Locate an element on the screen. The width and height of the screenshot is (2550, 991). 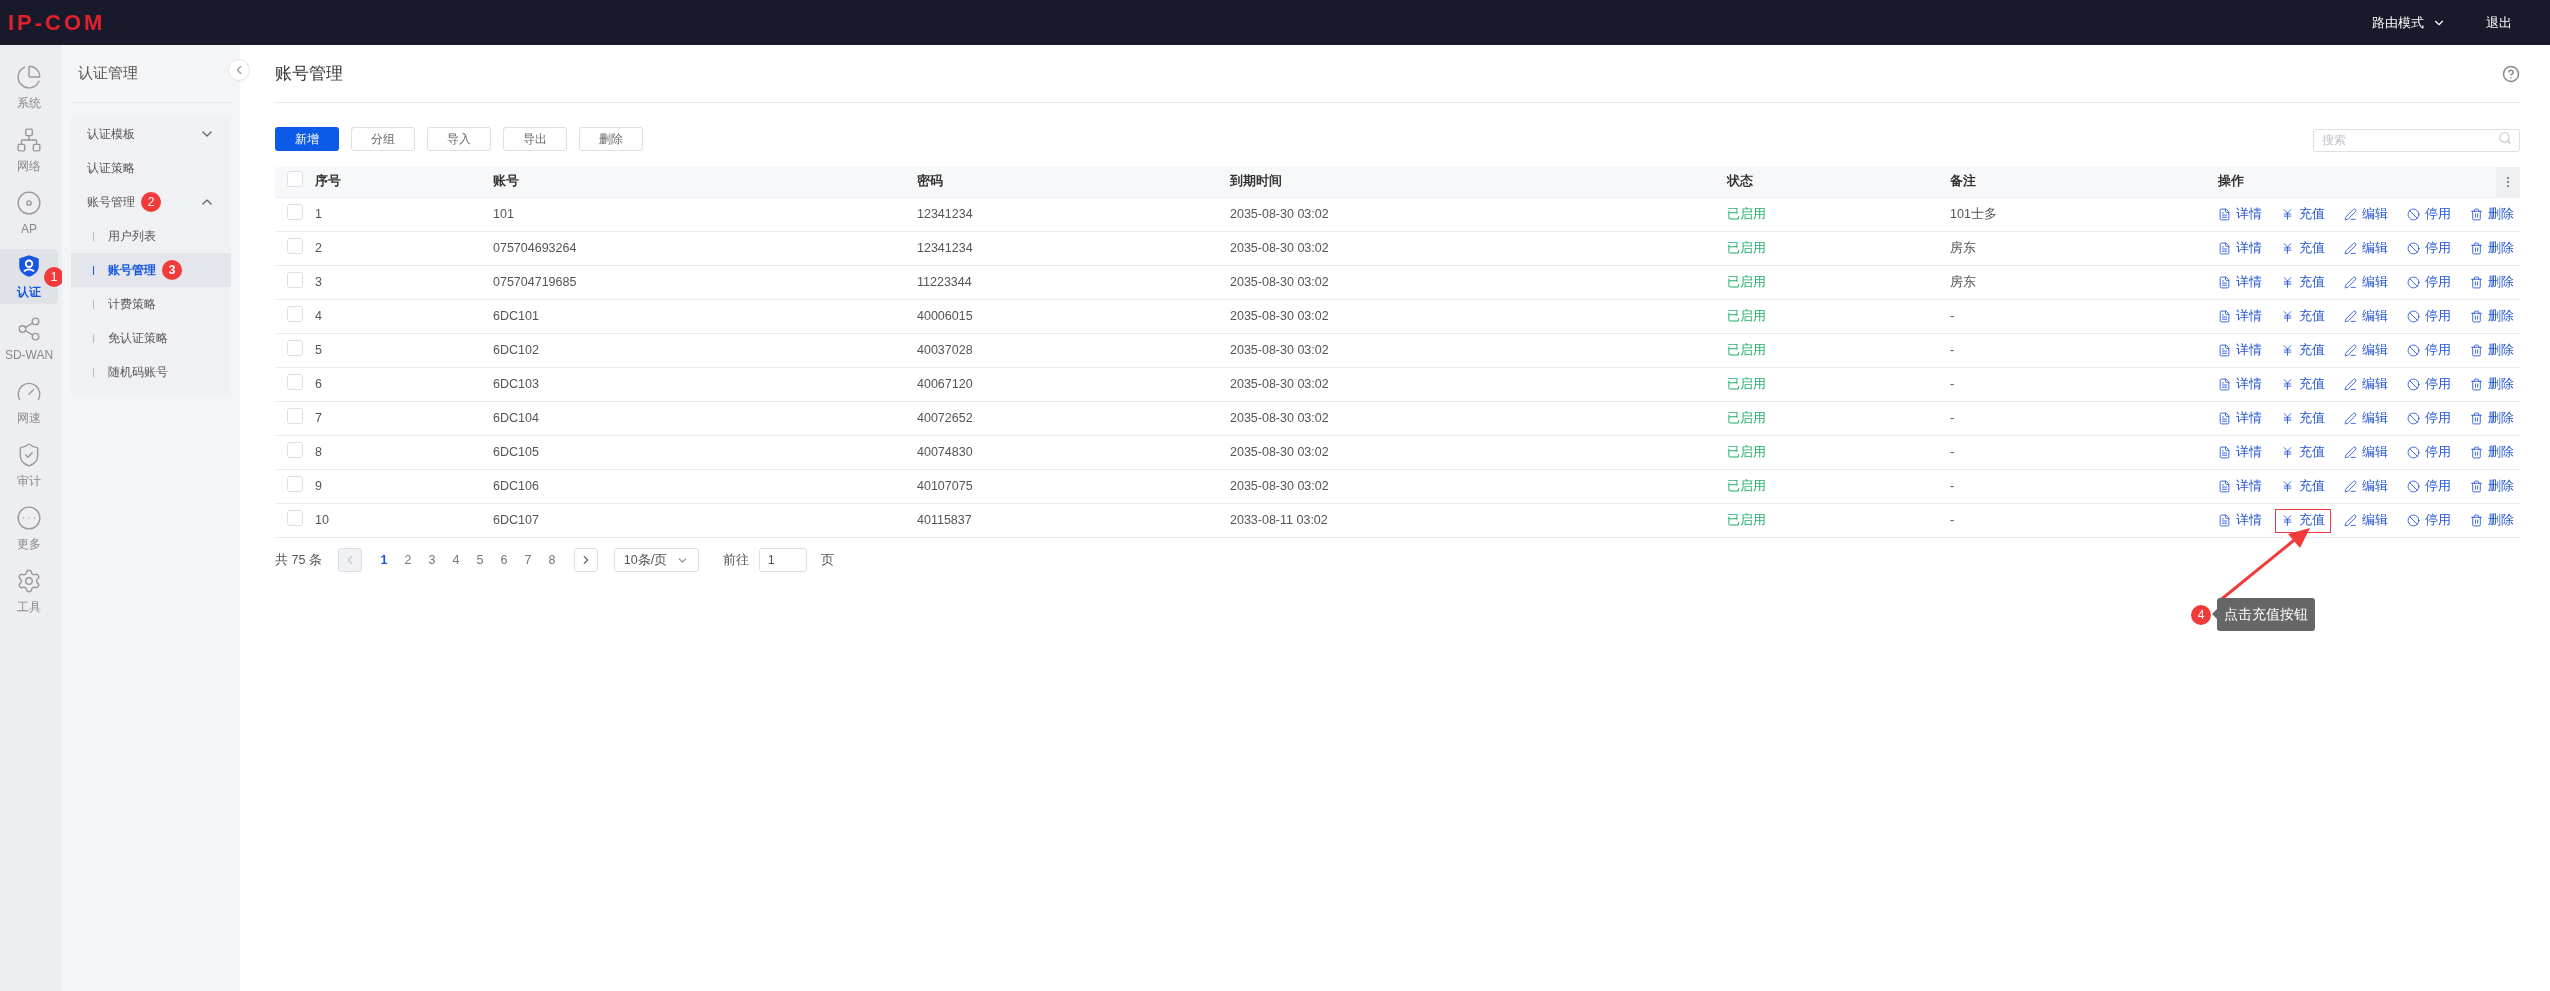
toolbar-button: 删除 is located at coordinates (611, 139).